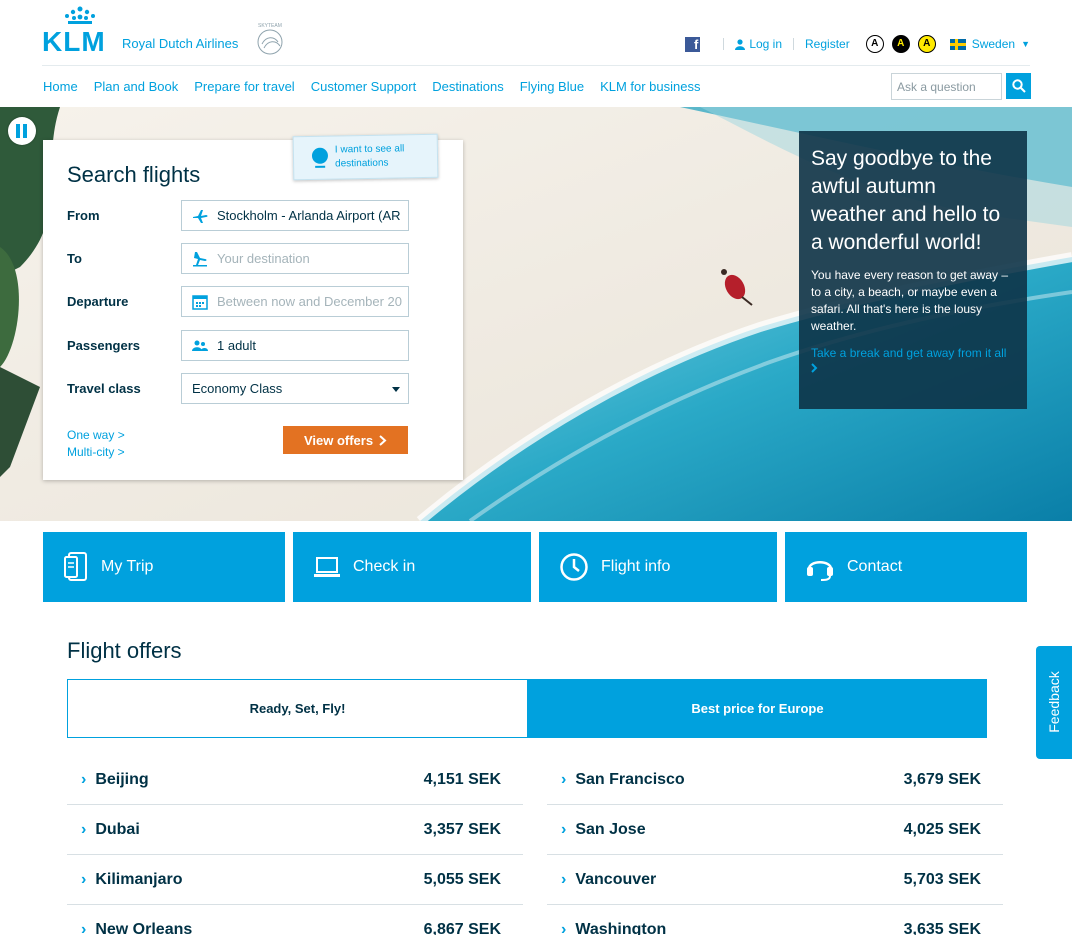  Describe the element at coordinates (122, 779) in the screenshot. I see `offer-city: Beijing` at that location.